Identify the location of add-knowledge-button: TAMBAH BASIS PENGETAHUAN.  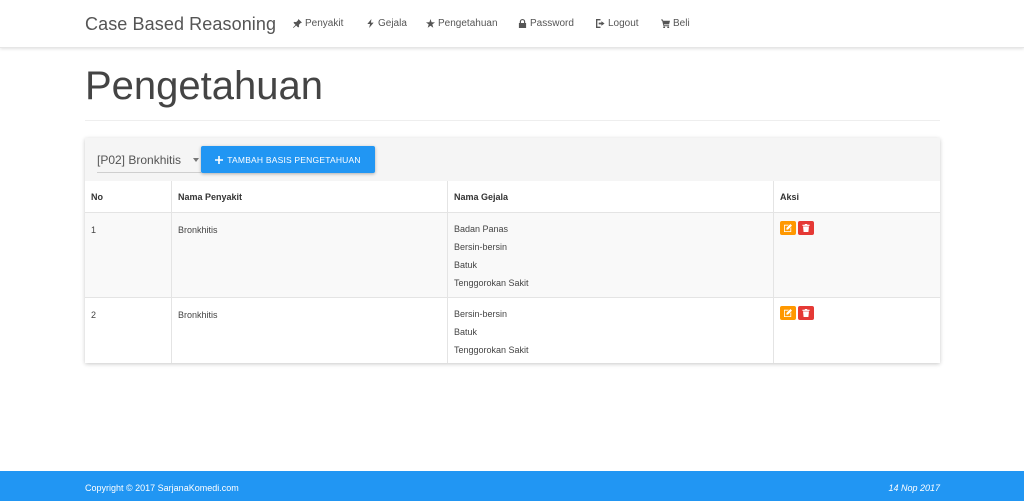
(288, 159).